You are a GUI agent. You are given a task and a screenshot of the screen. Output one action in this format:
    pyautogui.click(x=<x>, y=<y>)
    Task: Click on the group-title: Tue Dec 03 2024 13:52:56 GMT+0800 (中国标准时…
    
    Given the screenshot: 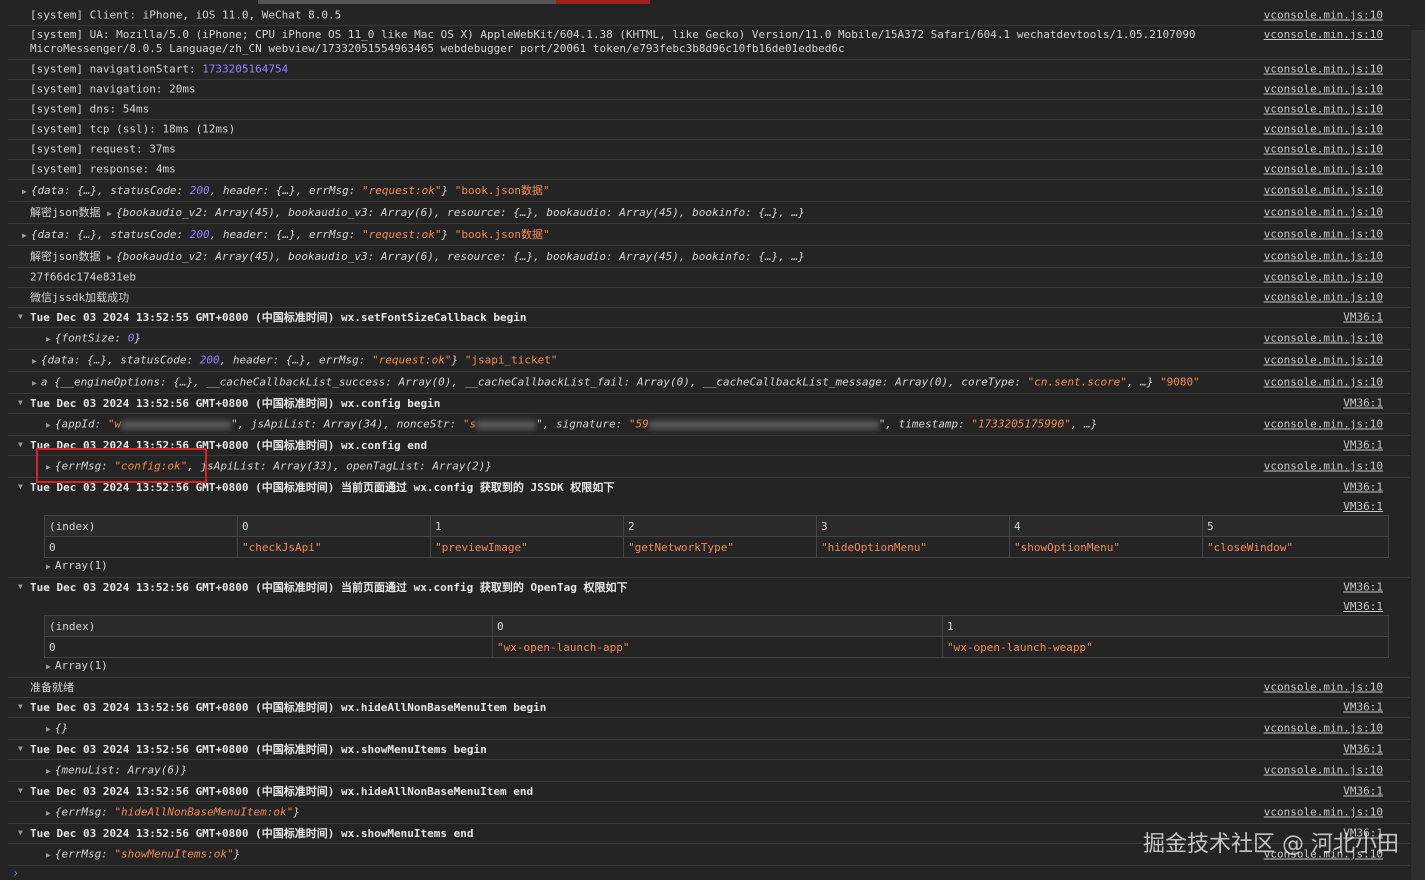 What is the action you would take?
    pyautogui.click(x=329, y=587)
    